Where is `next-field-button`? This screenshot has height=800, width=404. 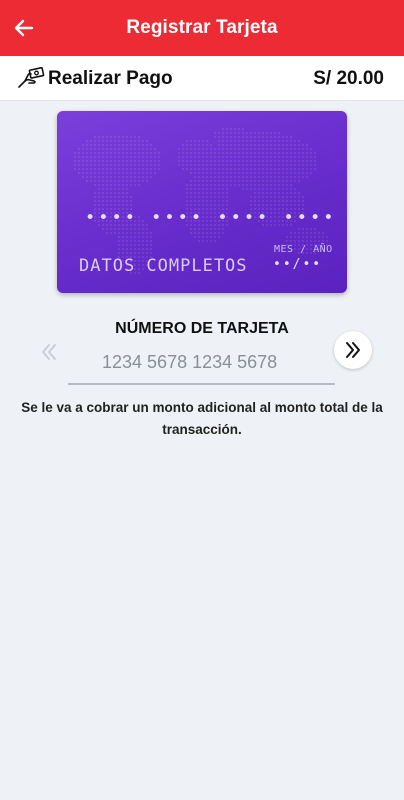
next-field-button is located at coordinates (353, 350).